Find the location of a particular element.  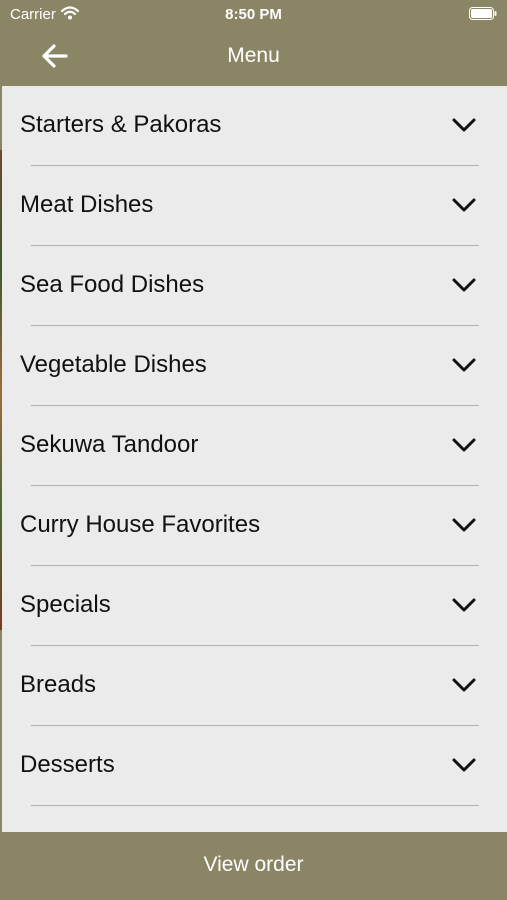

battery-icon is located at coordinates (483, 15).